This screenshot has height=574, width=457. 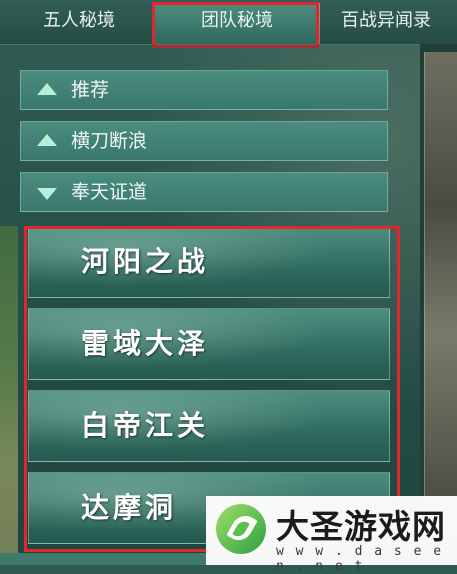 I want to click on watermark-title: 大圣游戏网, so click(x=361, y=526).